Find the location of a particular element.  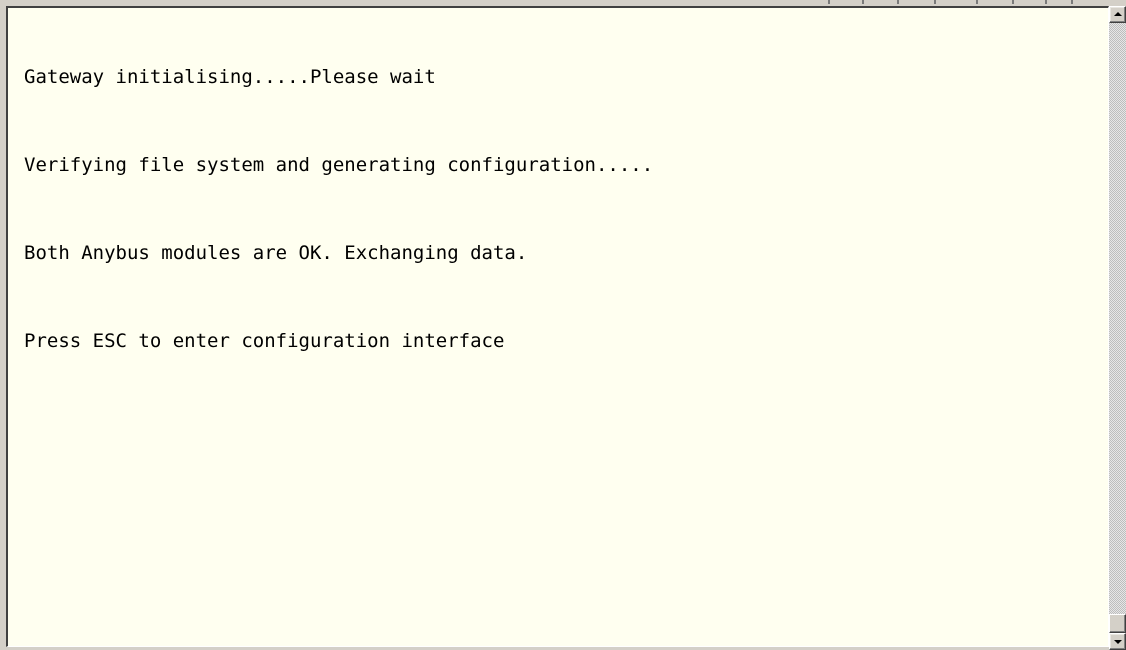

scroll-up-button is located at coordinates (1117, 14).